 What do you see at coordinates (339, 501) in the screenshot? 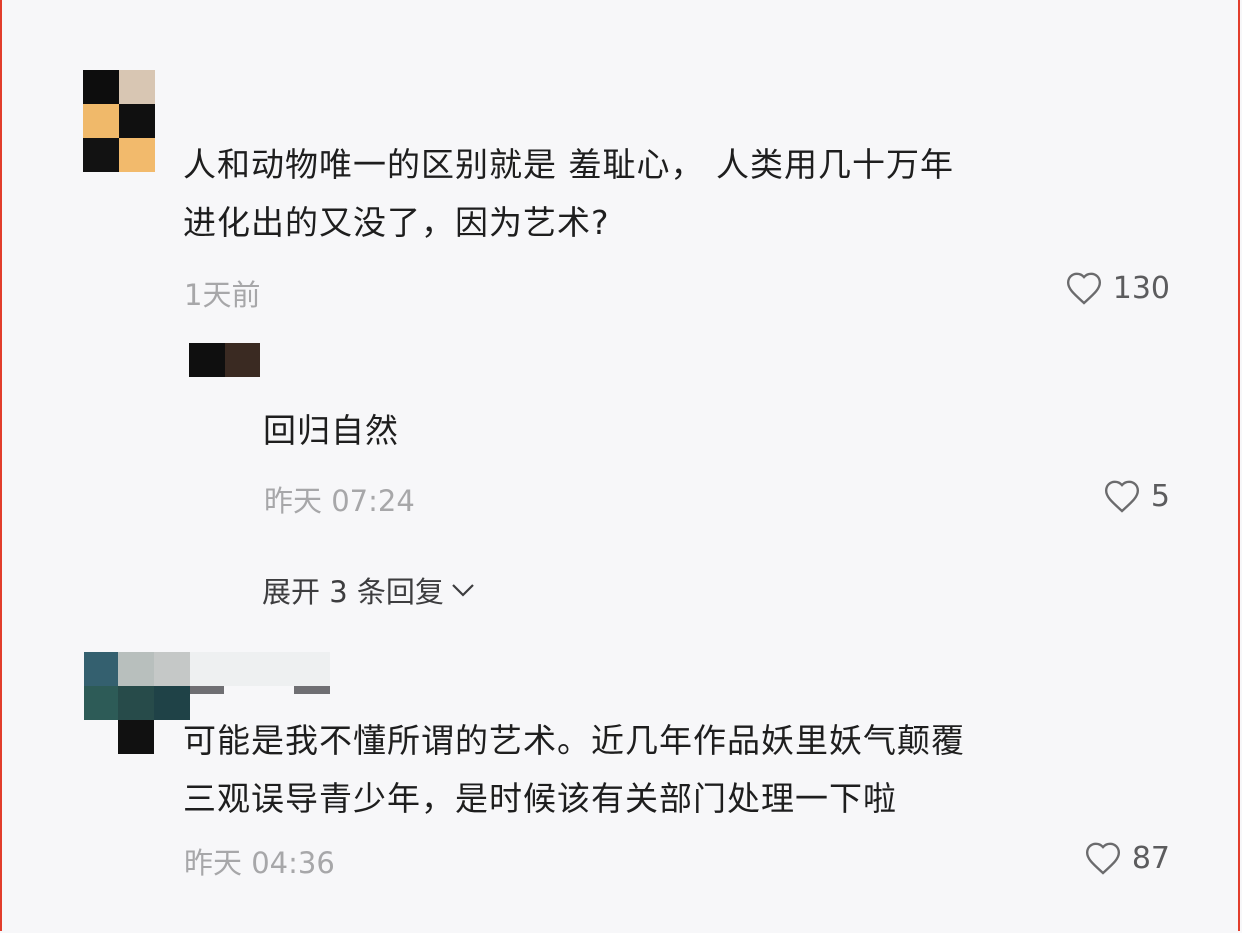
I see `reply-time: 昨天 07:24` at bounding box center [339, 501].